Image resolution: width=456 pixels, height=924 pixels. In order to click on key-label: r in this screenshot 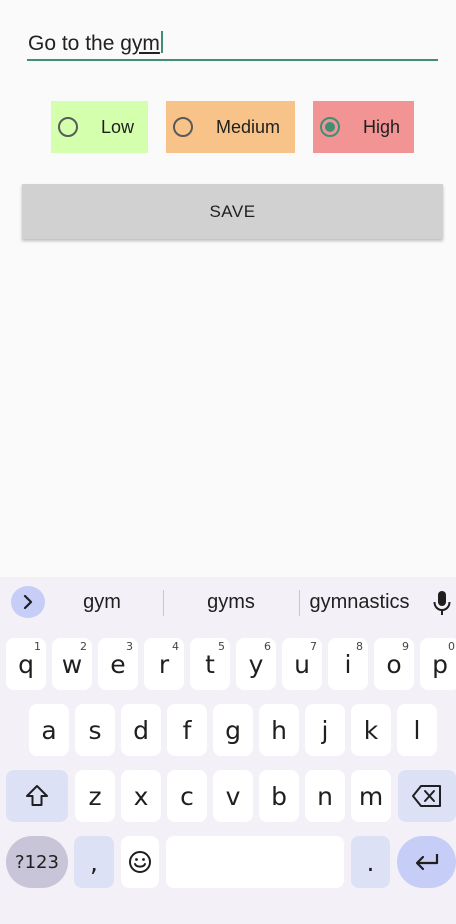, I will do `click(164, 664)`.